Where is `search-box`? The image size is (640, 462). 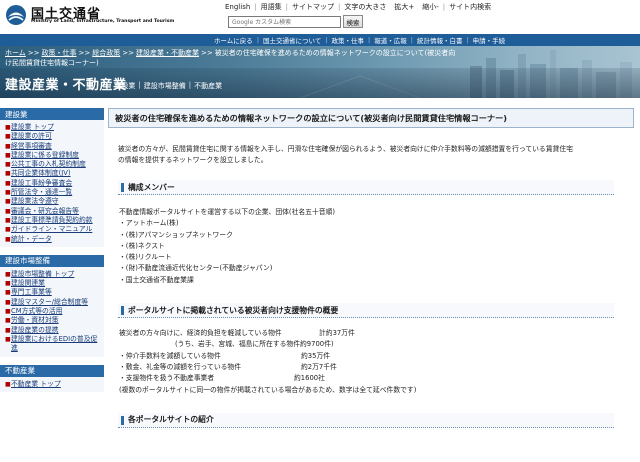 search-box is located at coordinates (284, 22).